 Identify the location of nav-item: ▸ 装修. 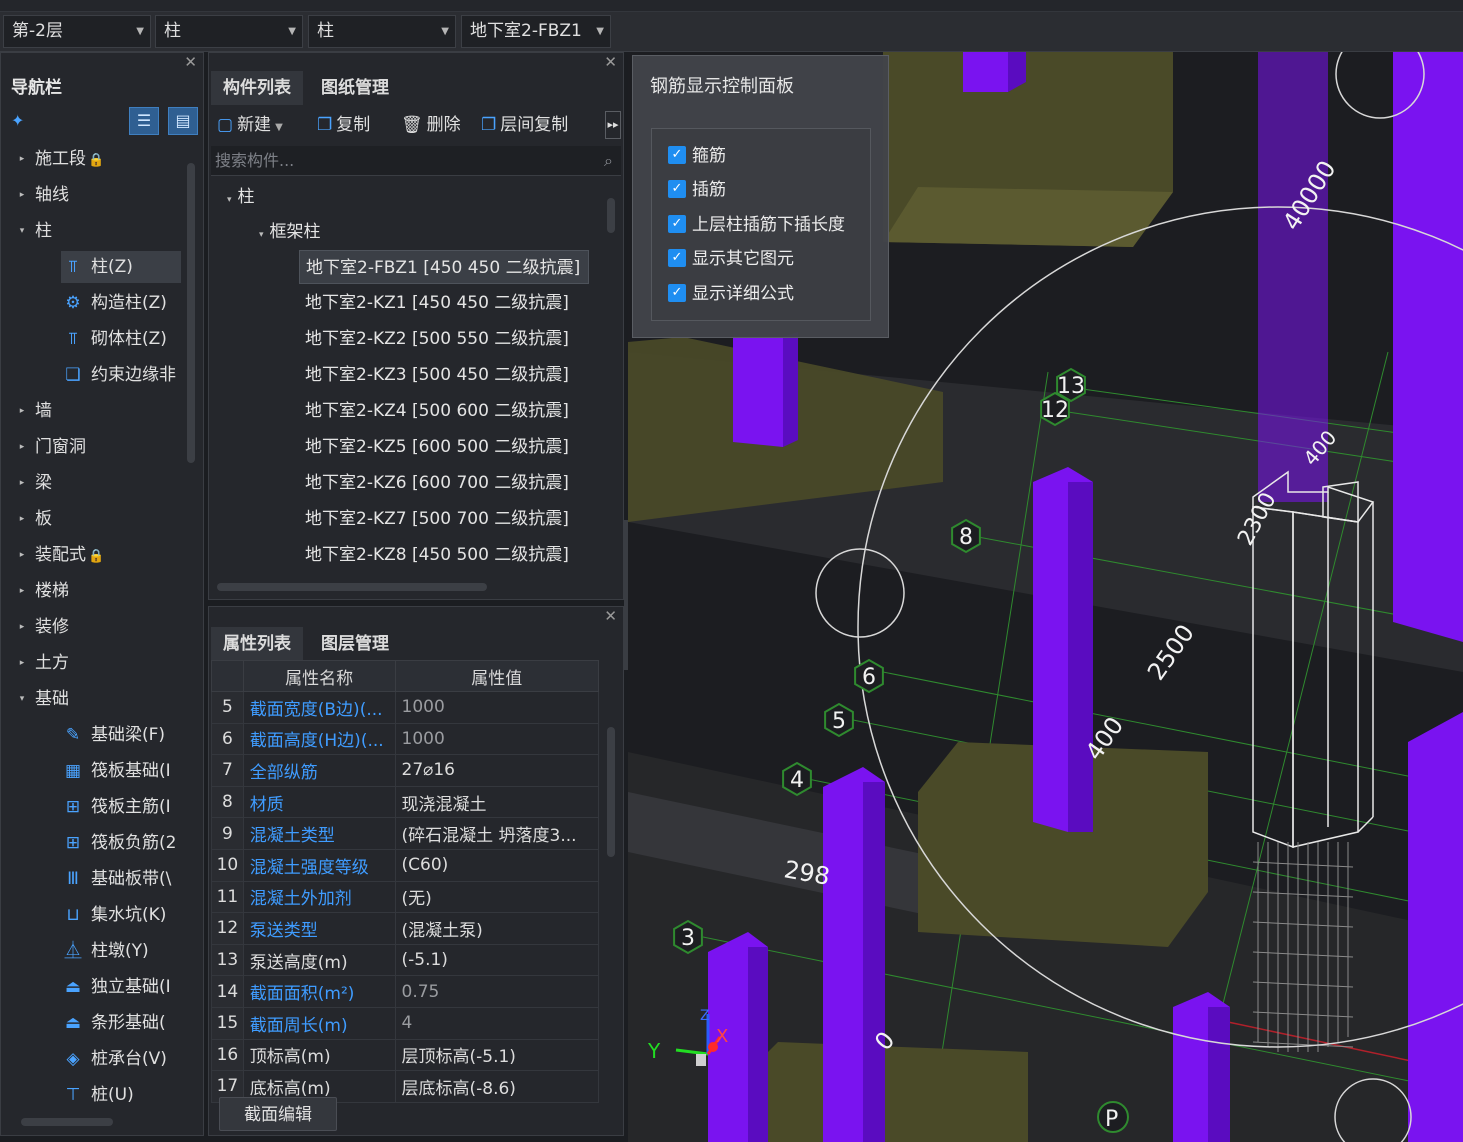
(100, 627).